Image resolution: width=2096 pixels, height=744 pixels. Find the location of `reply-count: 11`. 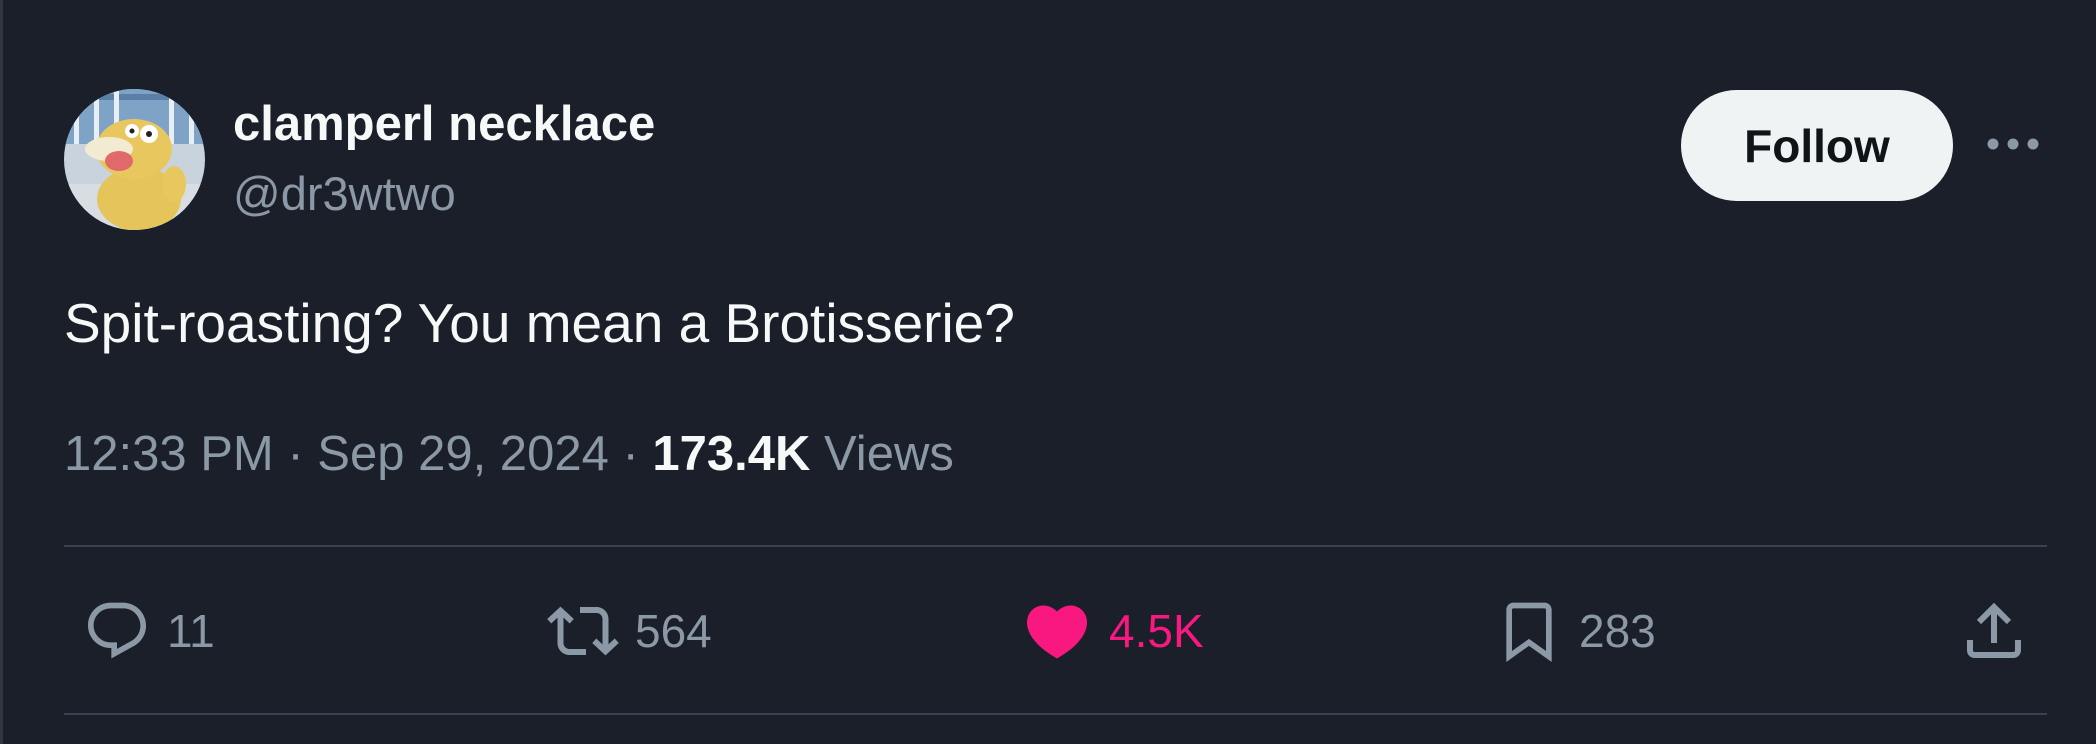

reply-count: 11 is located at coordinates (191, 631).